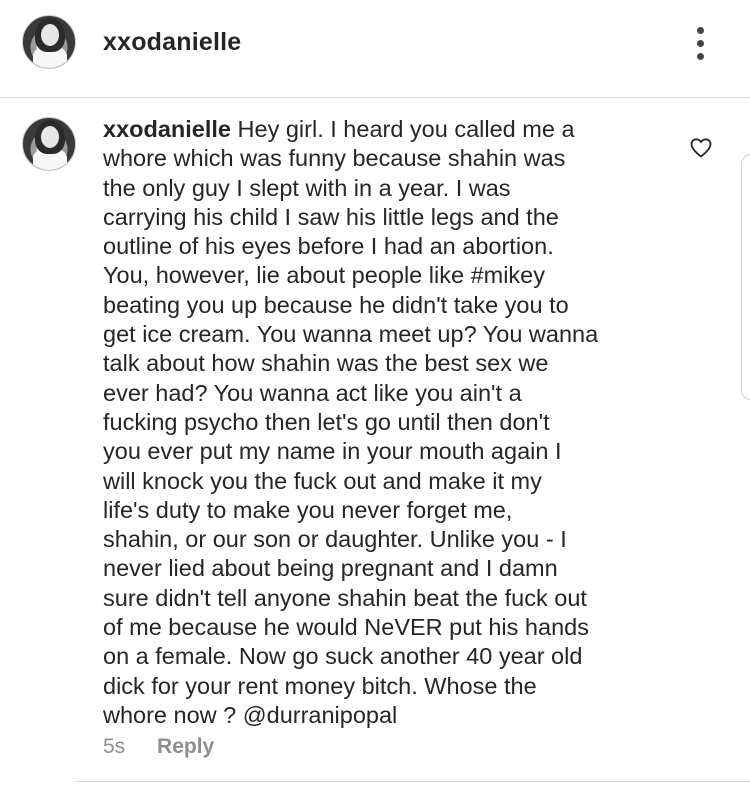 The height and width of the screenshot is (799, 750). I want to click on comment-avatar, so click(49, 144).